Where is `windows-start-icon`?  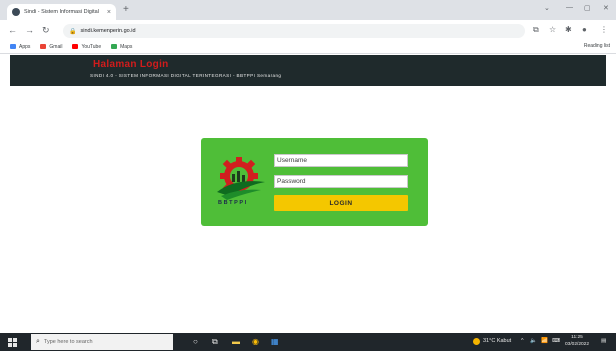
windows-start-icon is located at coordinates (12, 342).